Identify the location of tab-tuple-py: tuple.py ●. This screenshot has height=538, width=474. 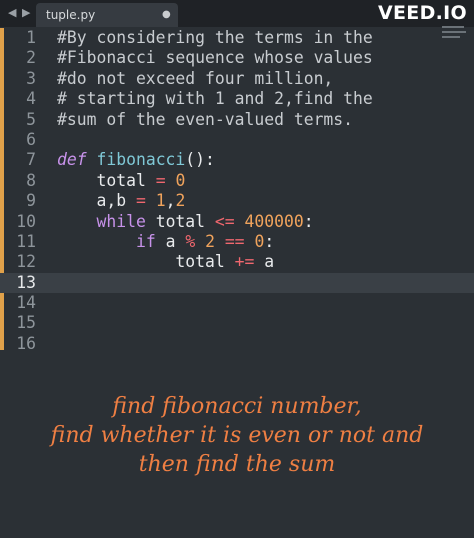
(107, 15).